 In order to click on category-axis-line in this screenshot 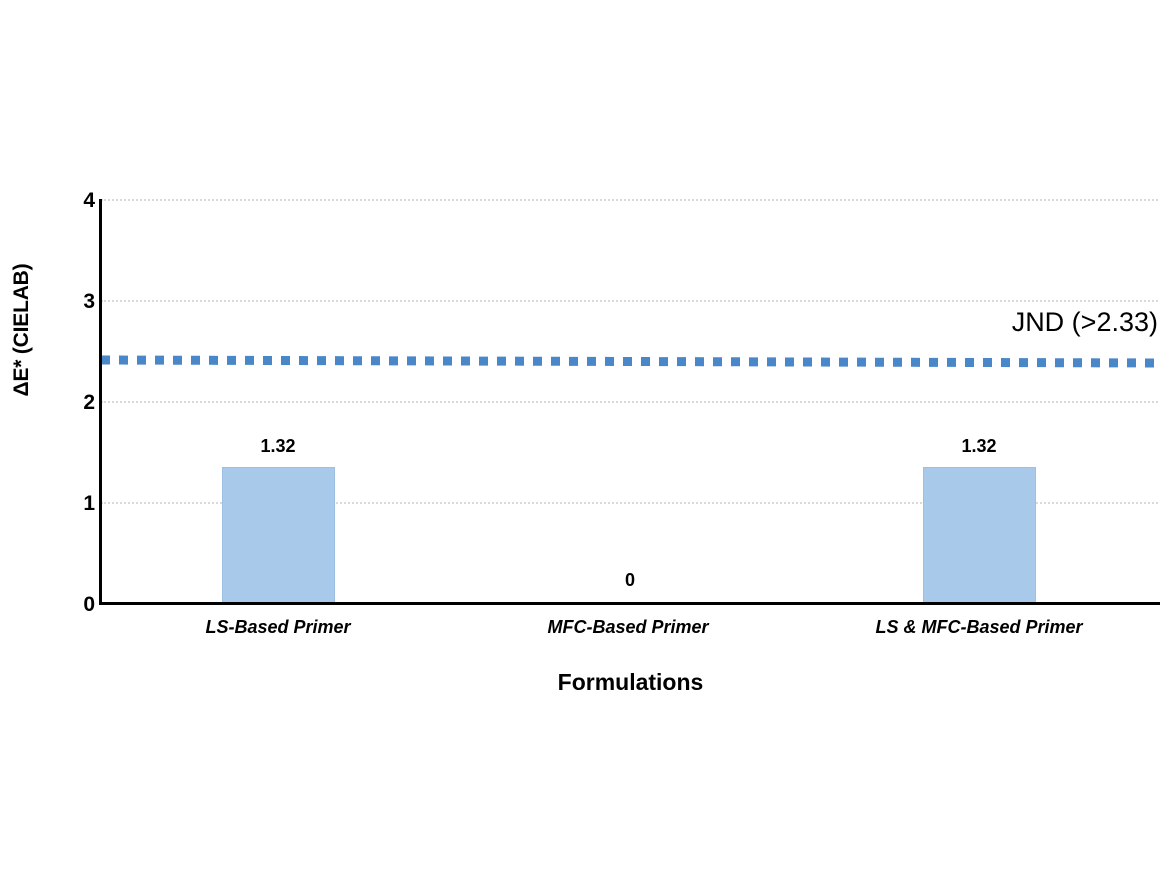, I will do `click(629, 603)`.